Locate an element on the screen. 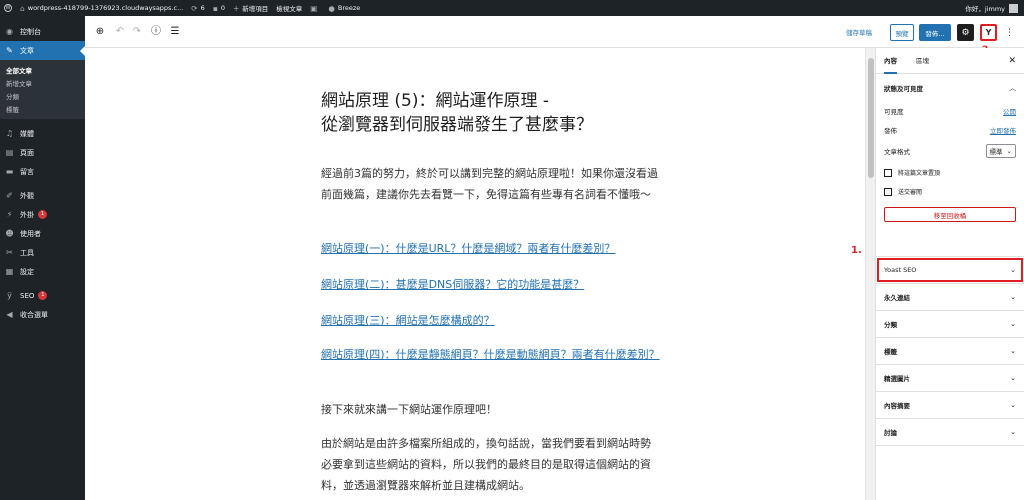  breeze-icon: ● is located at coordinates (331, 8).